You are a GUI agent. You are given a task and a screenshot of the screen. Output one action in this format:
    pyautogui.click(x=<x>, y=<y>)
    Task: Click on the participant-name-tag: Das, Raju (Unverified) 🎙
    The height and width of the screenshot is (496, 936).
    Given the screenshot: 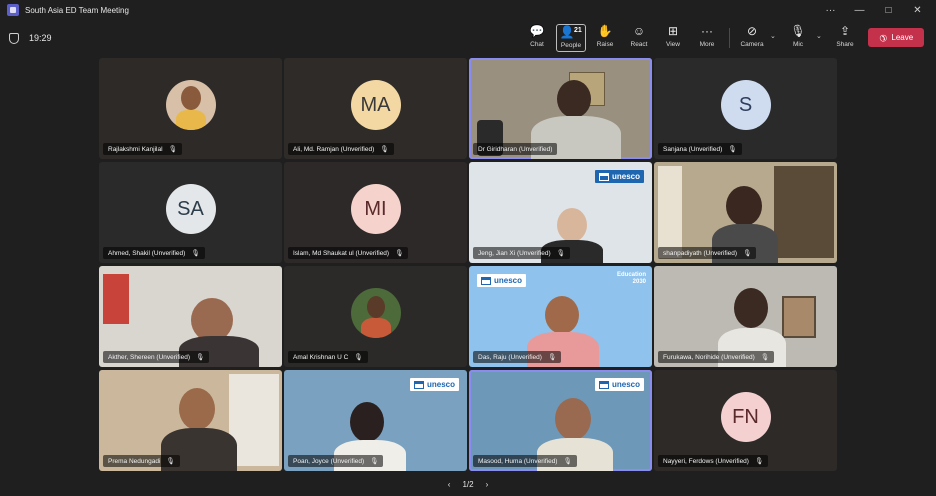 What is the action you would take?
    pyautogui.click(x=517, y=357)
    